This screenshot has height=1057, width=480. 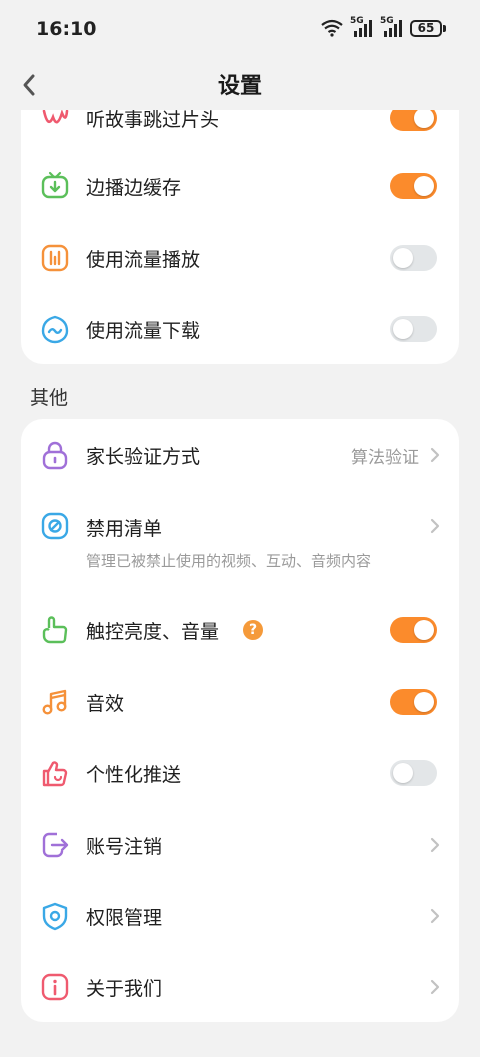 What do you see at coordinates (124, 529) in the screenshot?
I see `setting-label: 禁用清单` at bounding box center [124, 529].